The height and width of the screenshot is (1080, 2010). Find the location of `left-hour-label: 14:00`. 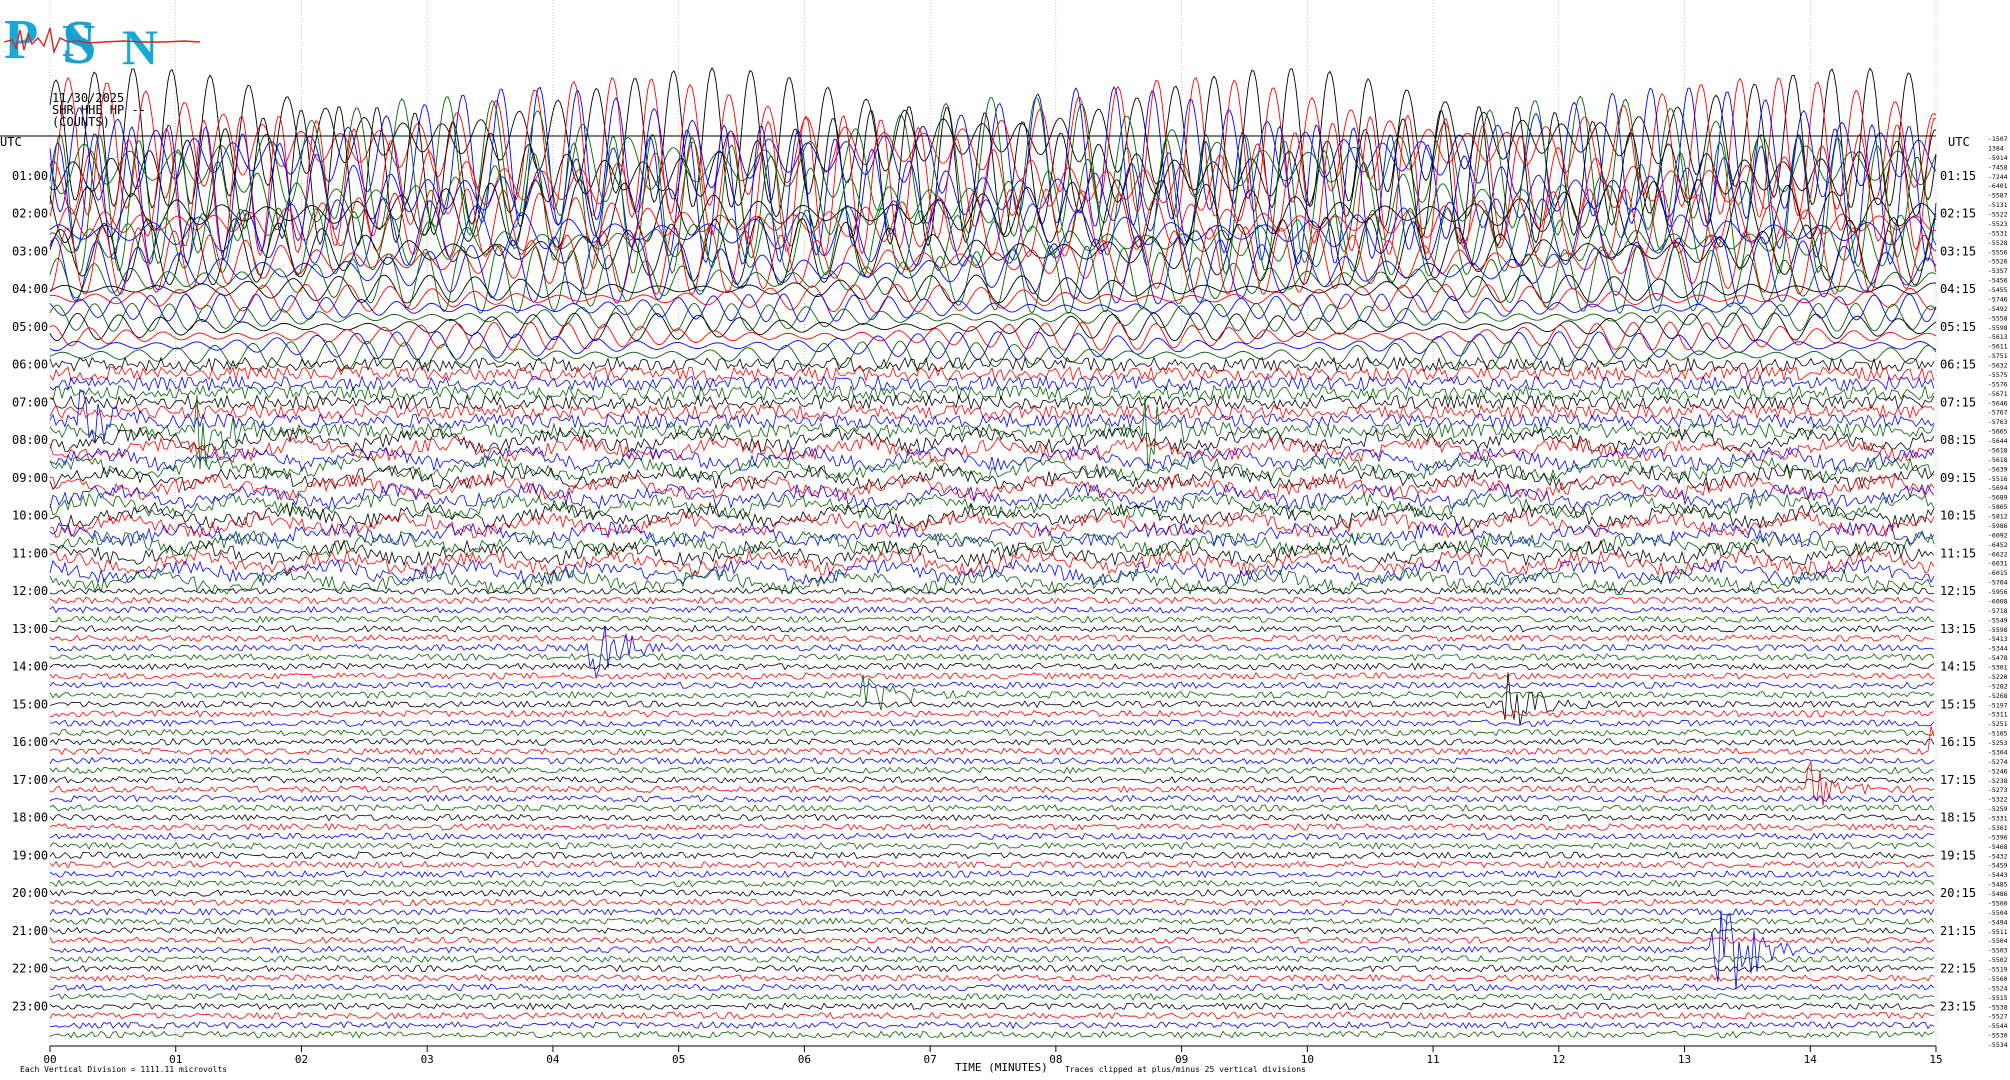

left-hour-label: 14:00 is located at coordinates (30, 667).